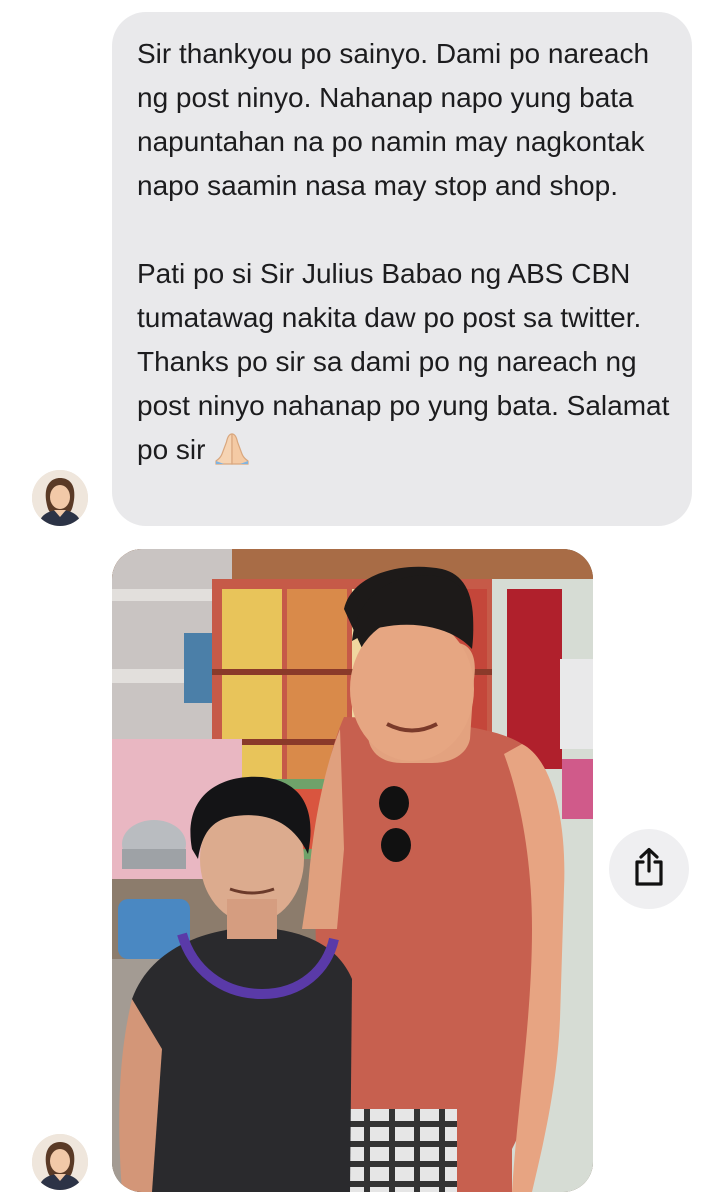  I want to click on praying-hands-icon, so click(232, 454).